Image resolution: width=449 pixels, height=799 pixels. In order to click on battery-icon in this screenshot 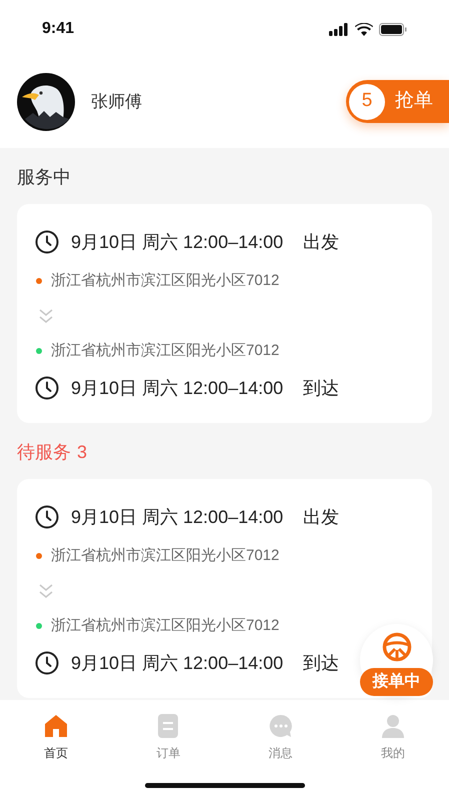, I will do `click(393, 29)`.